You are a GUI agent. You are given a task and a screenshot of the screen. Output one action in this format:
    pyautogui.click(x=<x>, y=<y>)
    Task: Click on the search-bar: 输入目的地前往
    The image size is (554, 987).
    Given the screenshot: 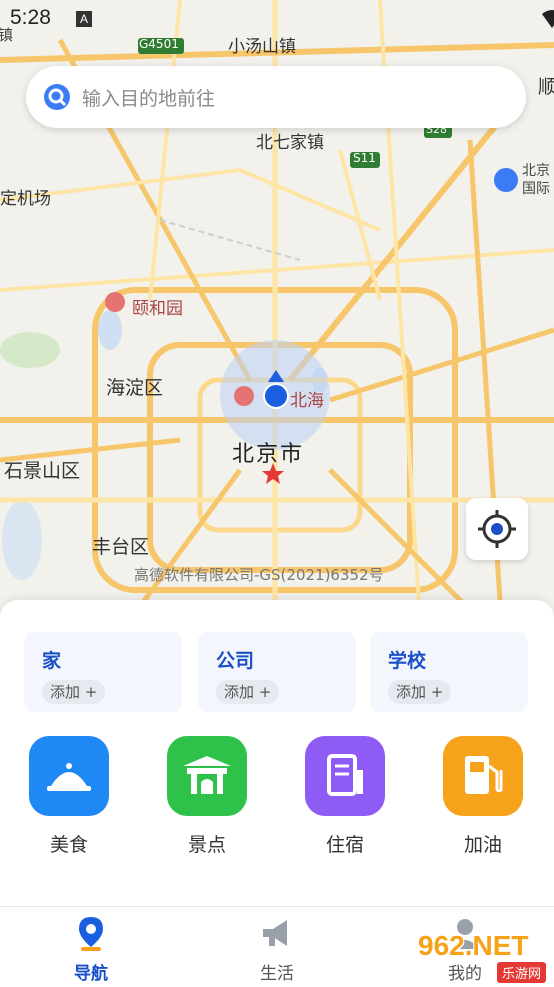 What is the action you would take?
    pyautogui.click(x=276, y=97)
    